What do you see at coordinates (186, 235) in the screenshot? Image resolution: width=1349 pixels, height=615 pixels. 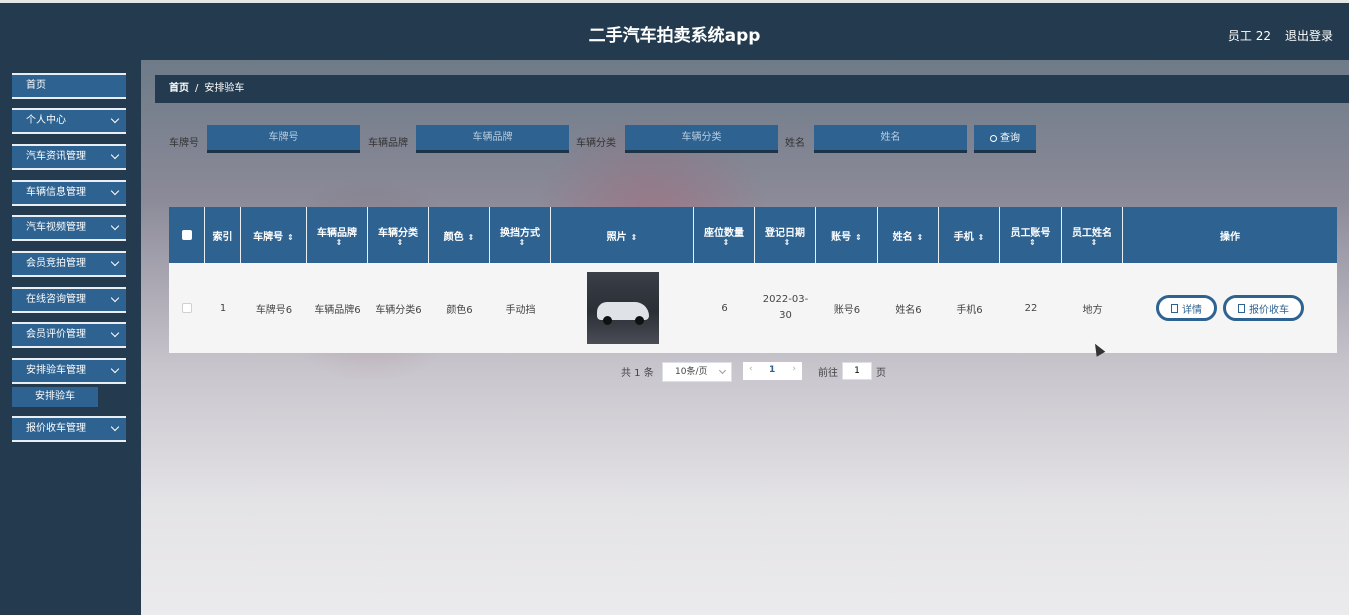 I see `select-all-checkbox` at bounding box center [186, 235].